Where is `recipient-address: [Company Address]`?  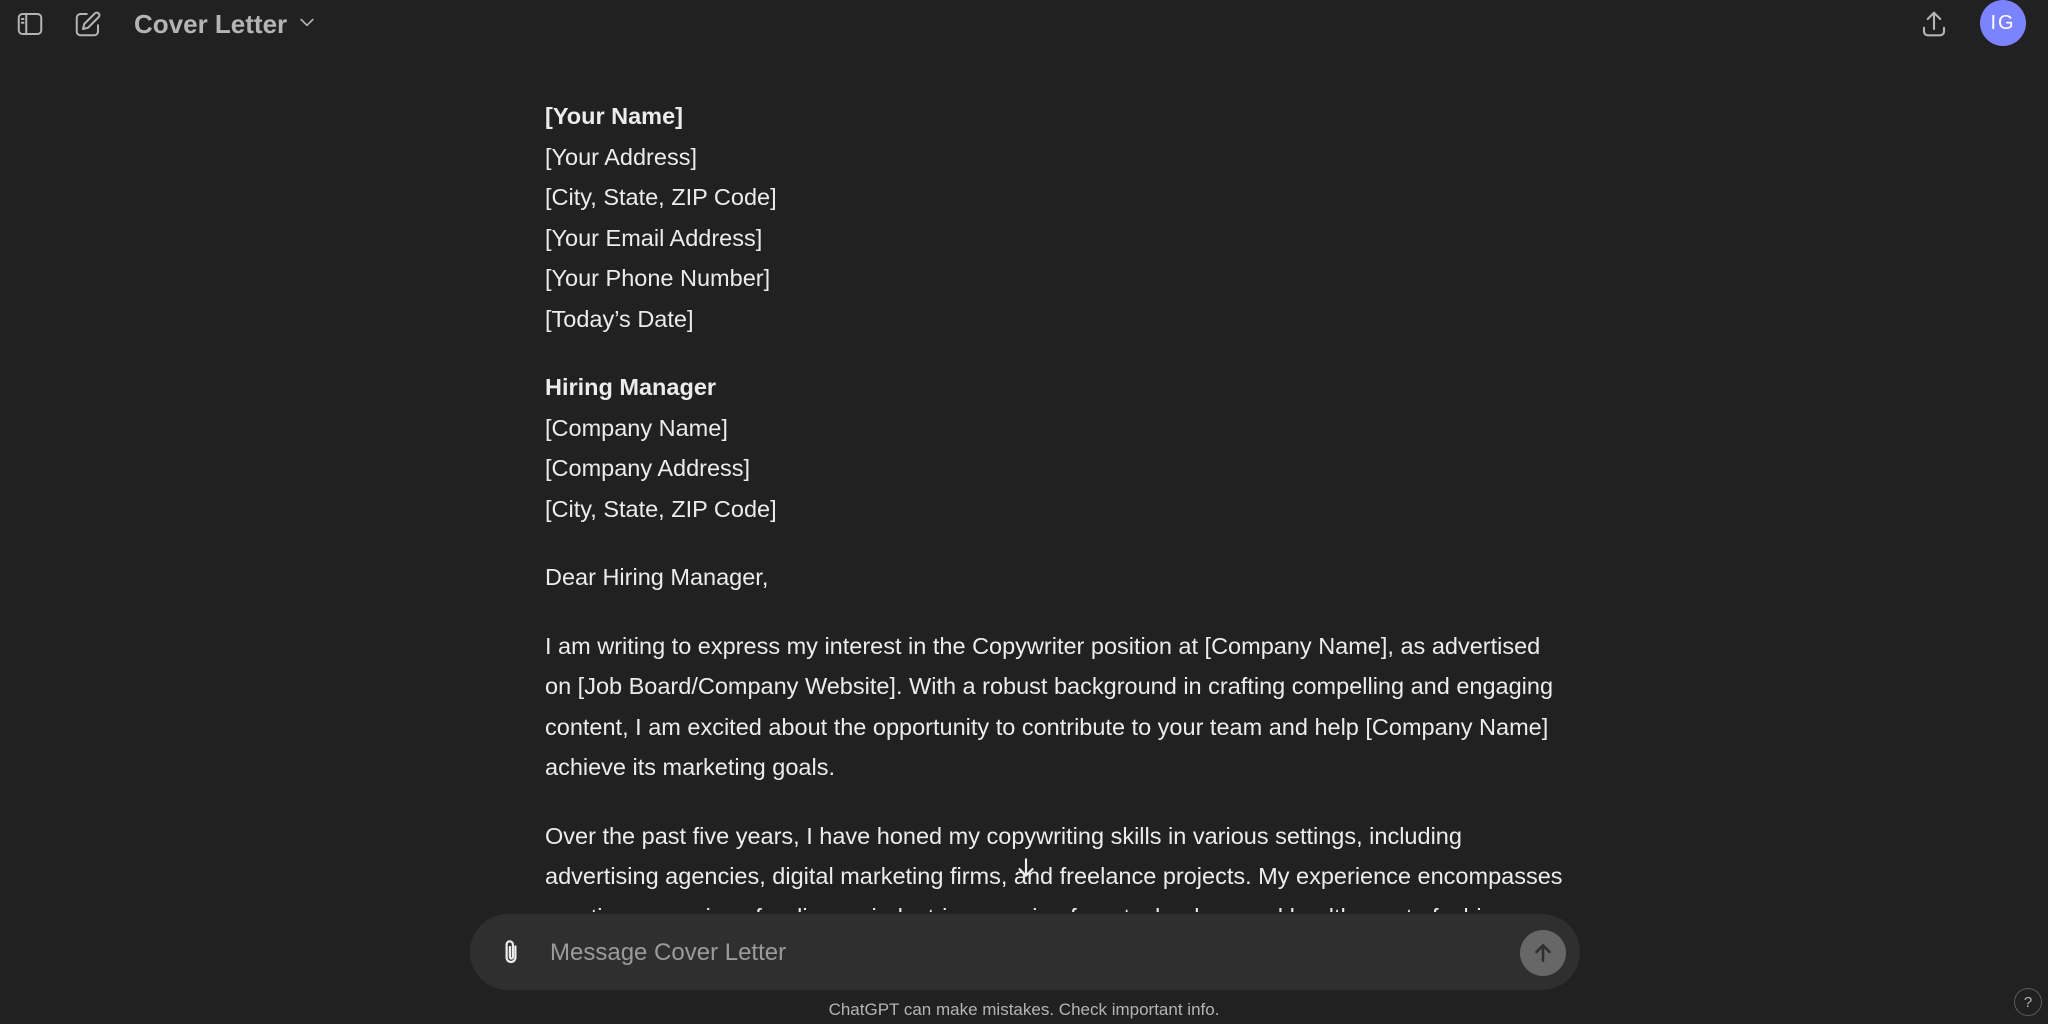
recipient-address: [Company Address] is located at coordinates (648, 468).